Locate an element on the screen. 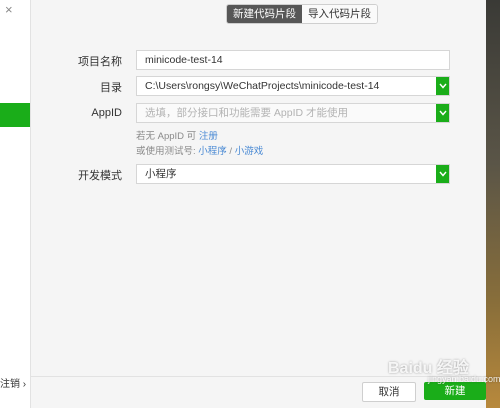 The image size is (500, 408). cancel-button: 取消 is located at coordinates (389, 392).